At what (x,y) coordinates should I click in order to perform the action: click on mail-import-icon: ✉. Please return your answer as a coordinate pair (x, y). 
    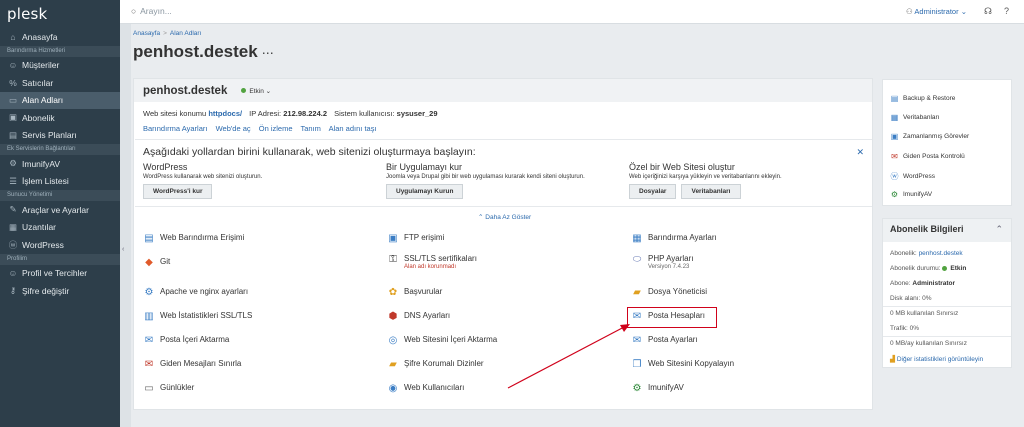
    Looking at the image, I should click on (149, 340).